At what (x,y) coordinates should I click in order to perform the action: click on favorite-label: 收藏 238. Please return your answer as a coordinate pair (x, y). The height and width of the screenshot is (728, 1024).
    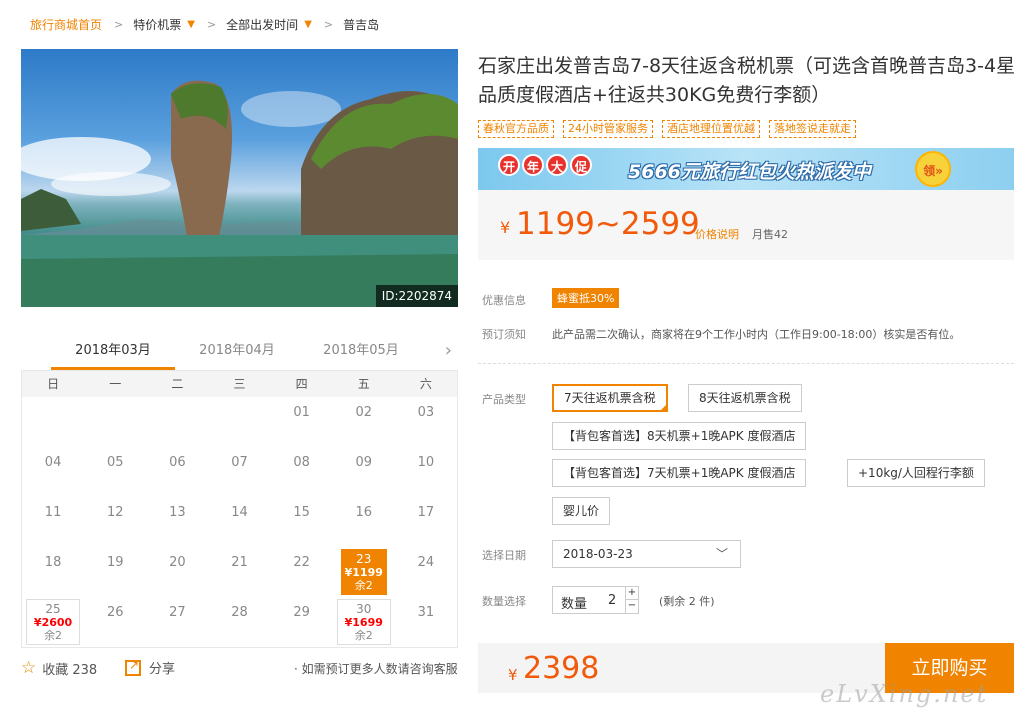
    Looking at the image, I should click on (70, 670).